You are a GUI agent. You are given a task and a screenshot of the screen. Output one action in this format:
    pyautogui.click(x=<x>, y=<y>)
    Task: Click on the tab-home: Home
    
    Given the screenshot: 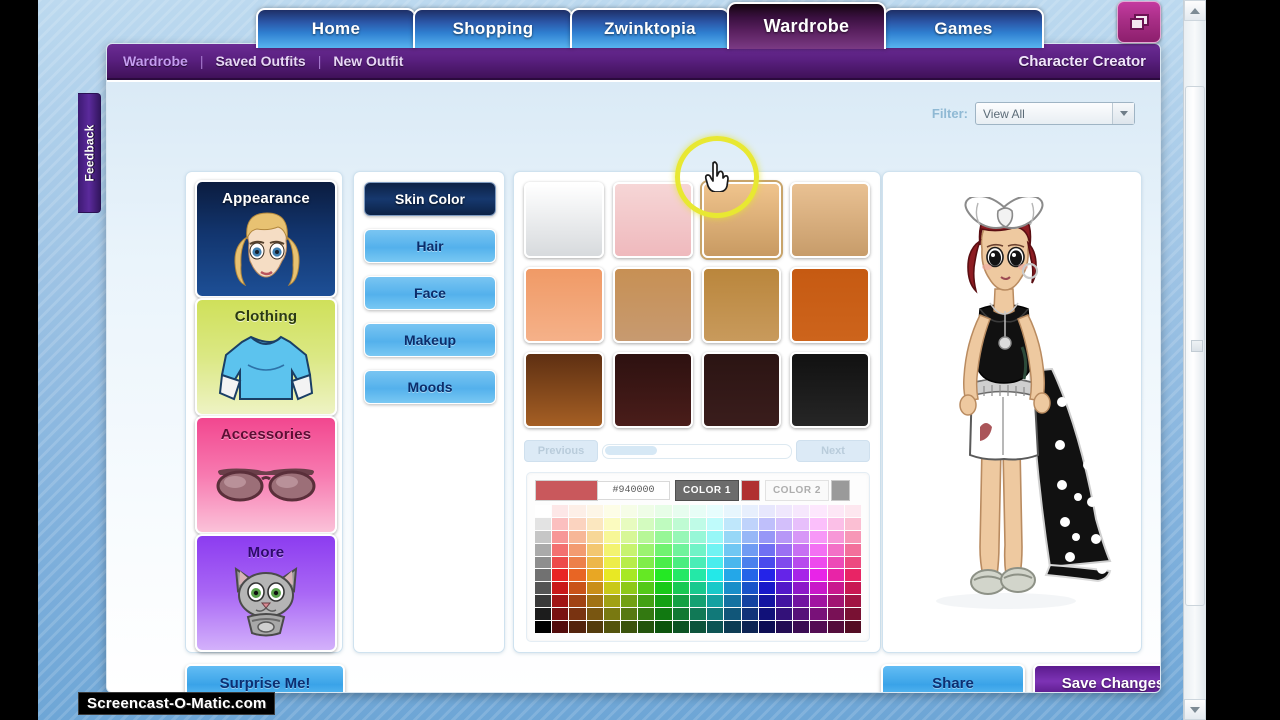 What is the action you would take?
    pyautogui.click(x=336, y=28)
    